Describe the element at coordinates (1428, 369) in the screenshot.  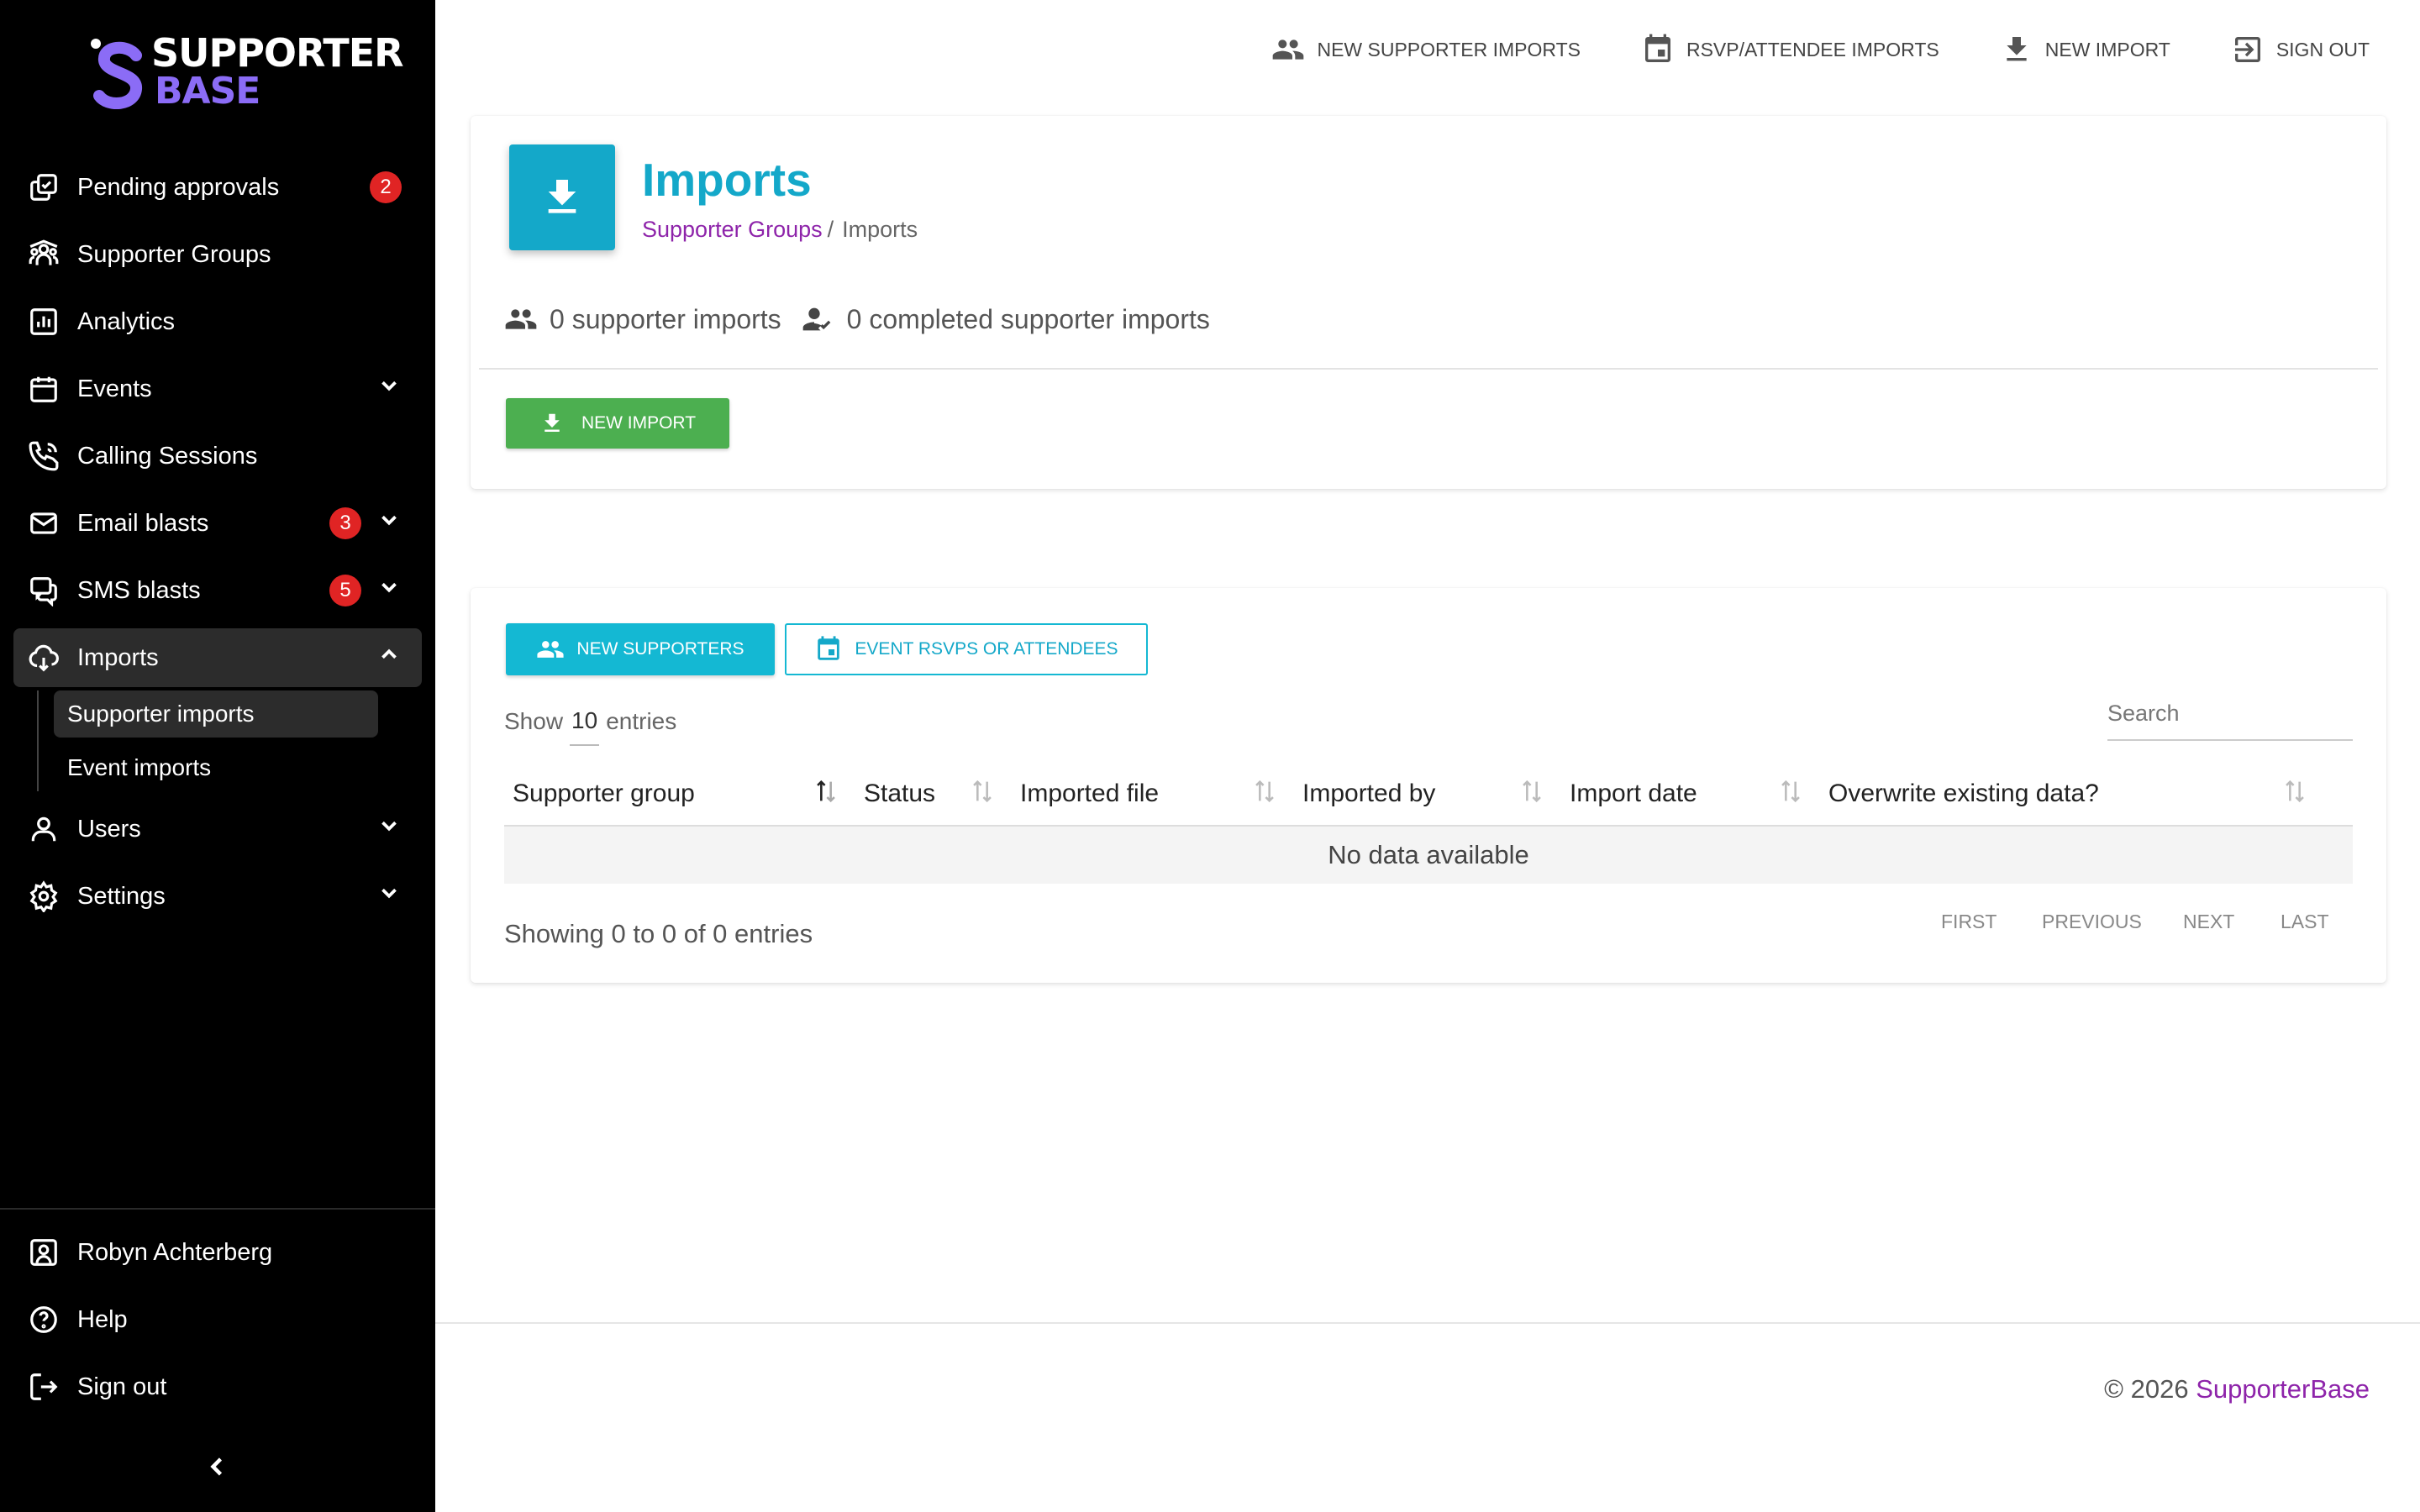
I see `header-divider` at that location.